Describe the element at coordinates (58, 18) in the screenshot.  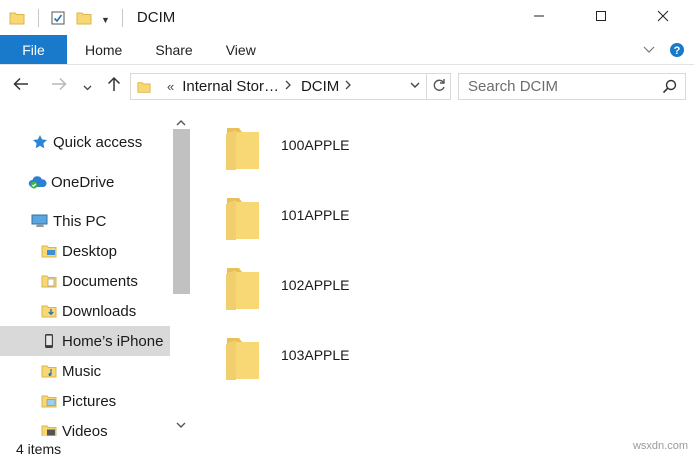
I see `properties-icon` at that location.